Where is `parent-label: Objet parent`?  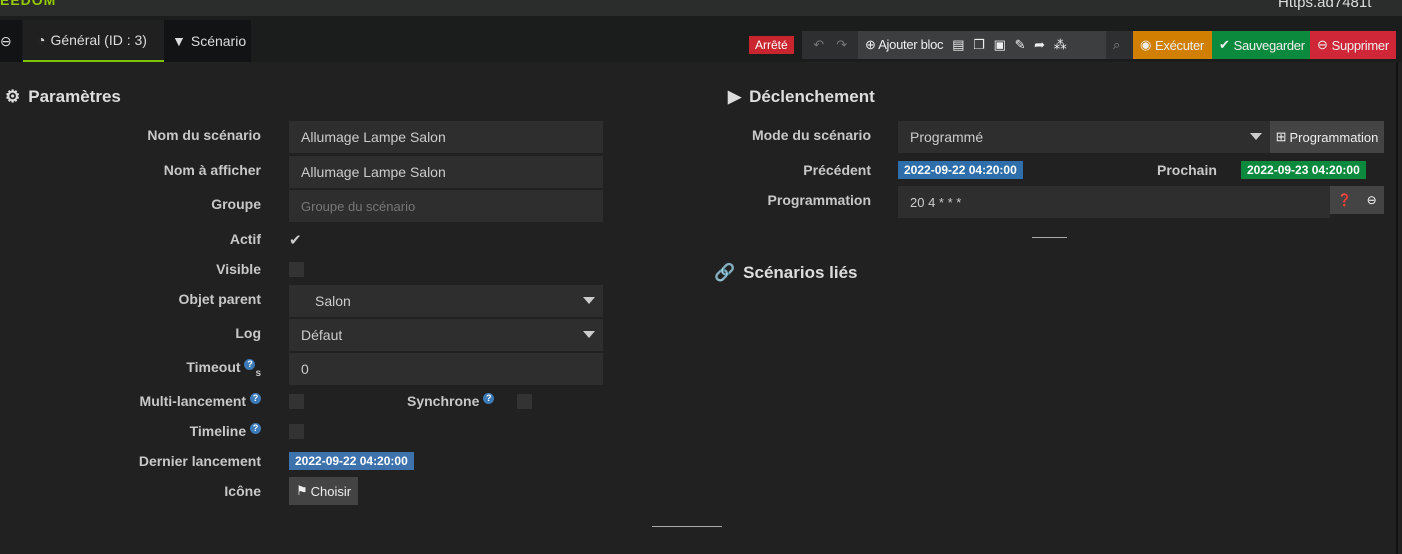 parent-label: Objet parent is located at coordinates (219, 299).